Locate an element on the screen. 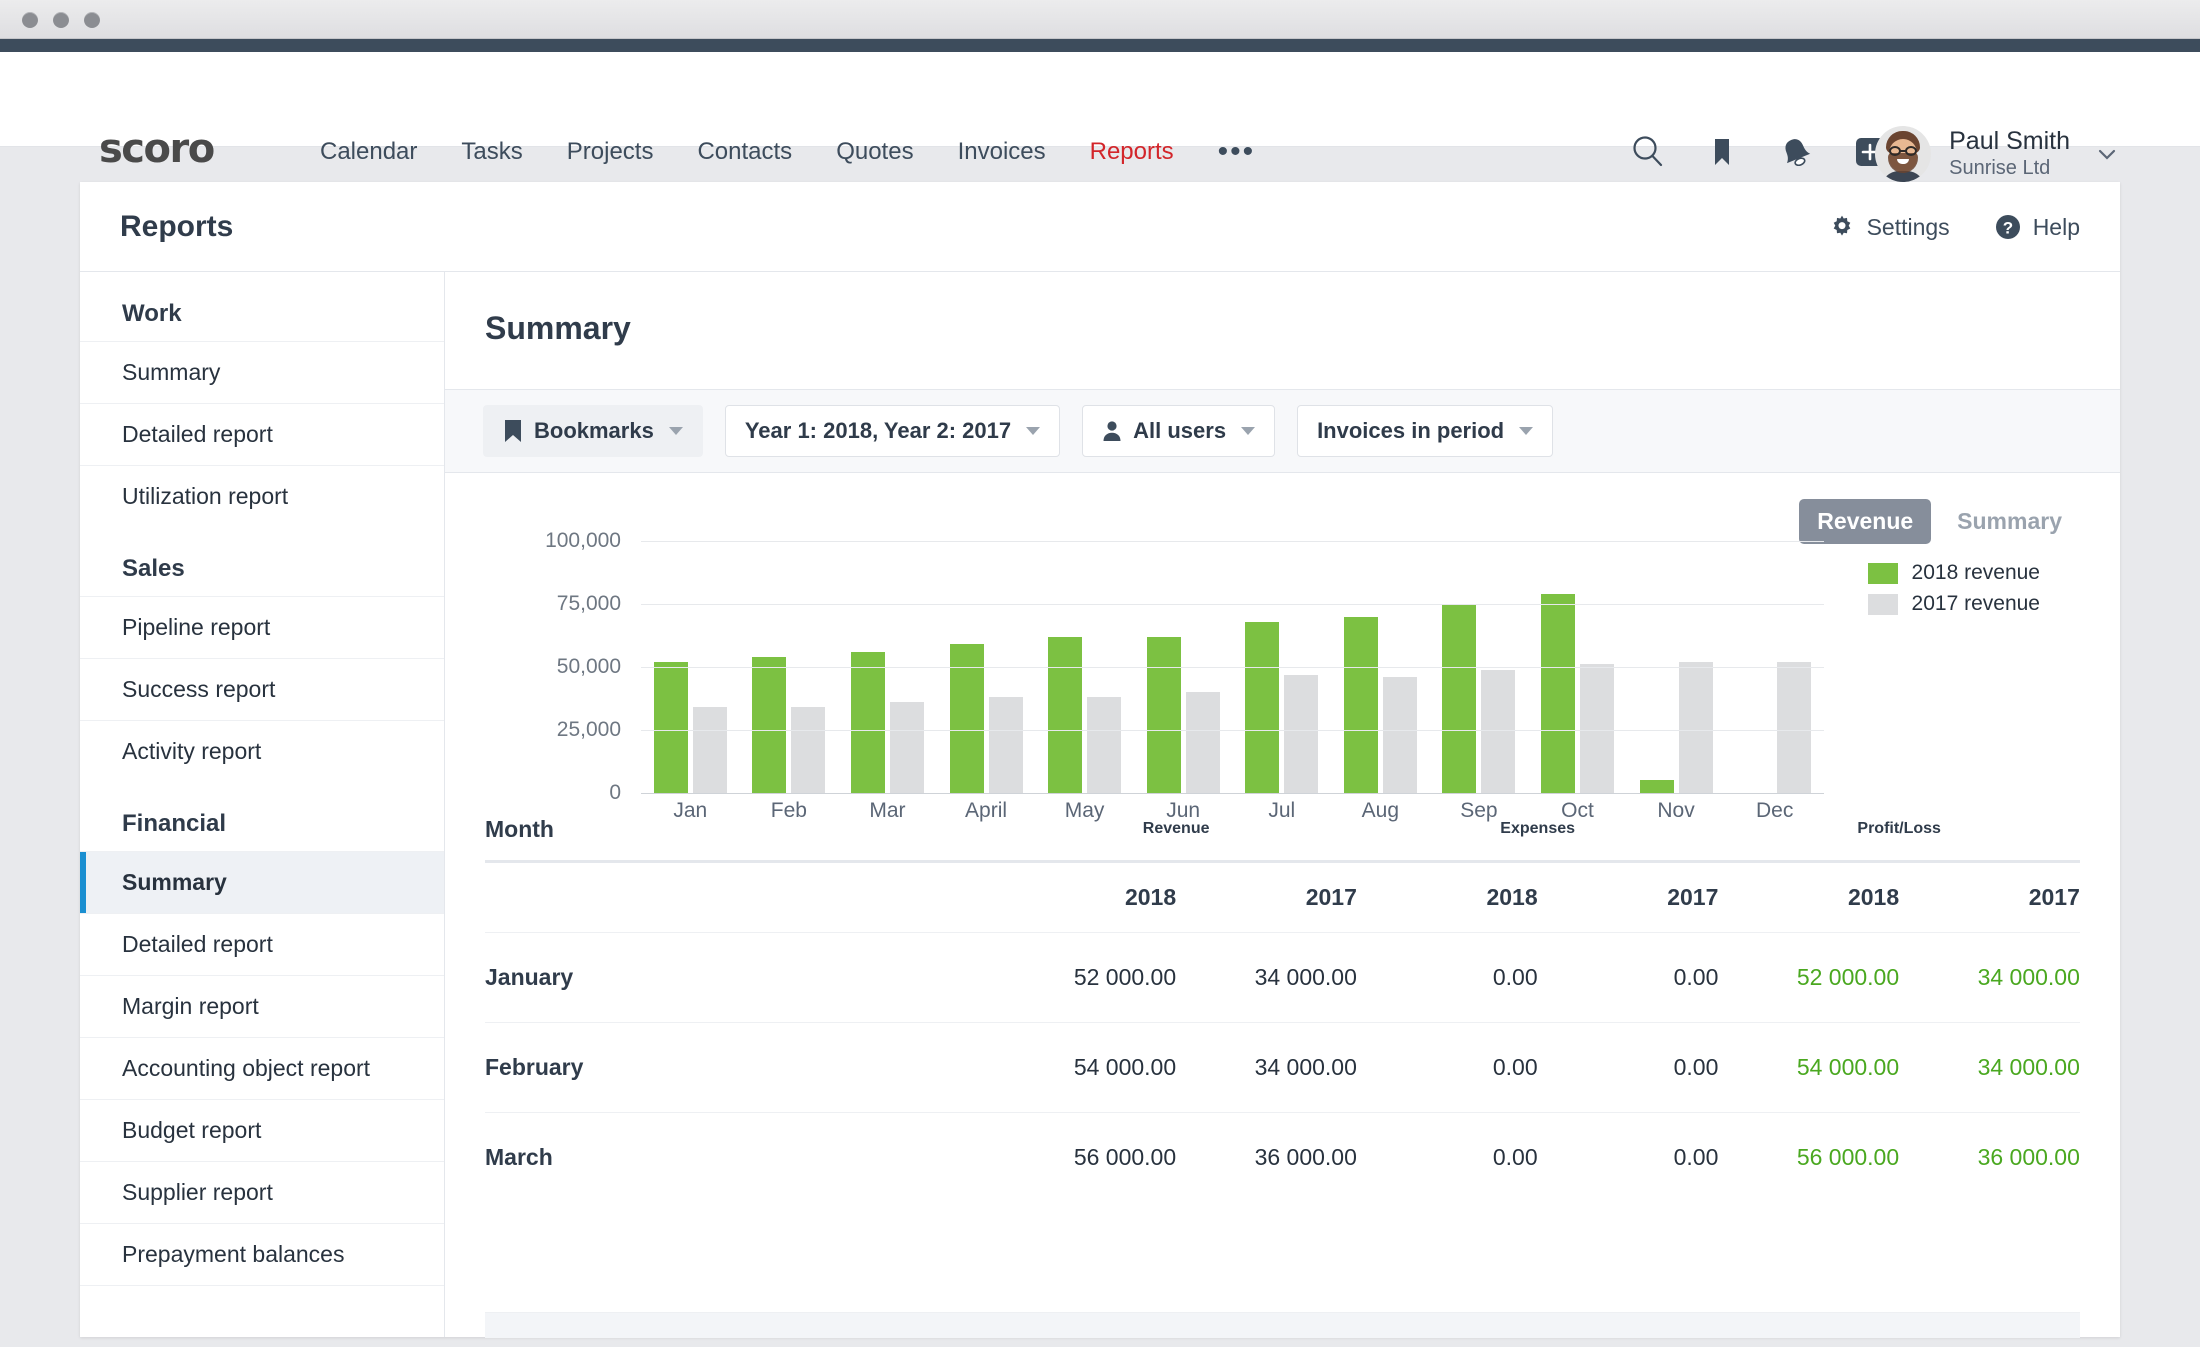  card-header-actions: Settings ? Help is located at coordinates (1954, 227).